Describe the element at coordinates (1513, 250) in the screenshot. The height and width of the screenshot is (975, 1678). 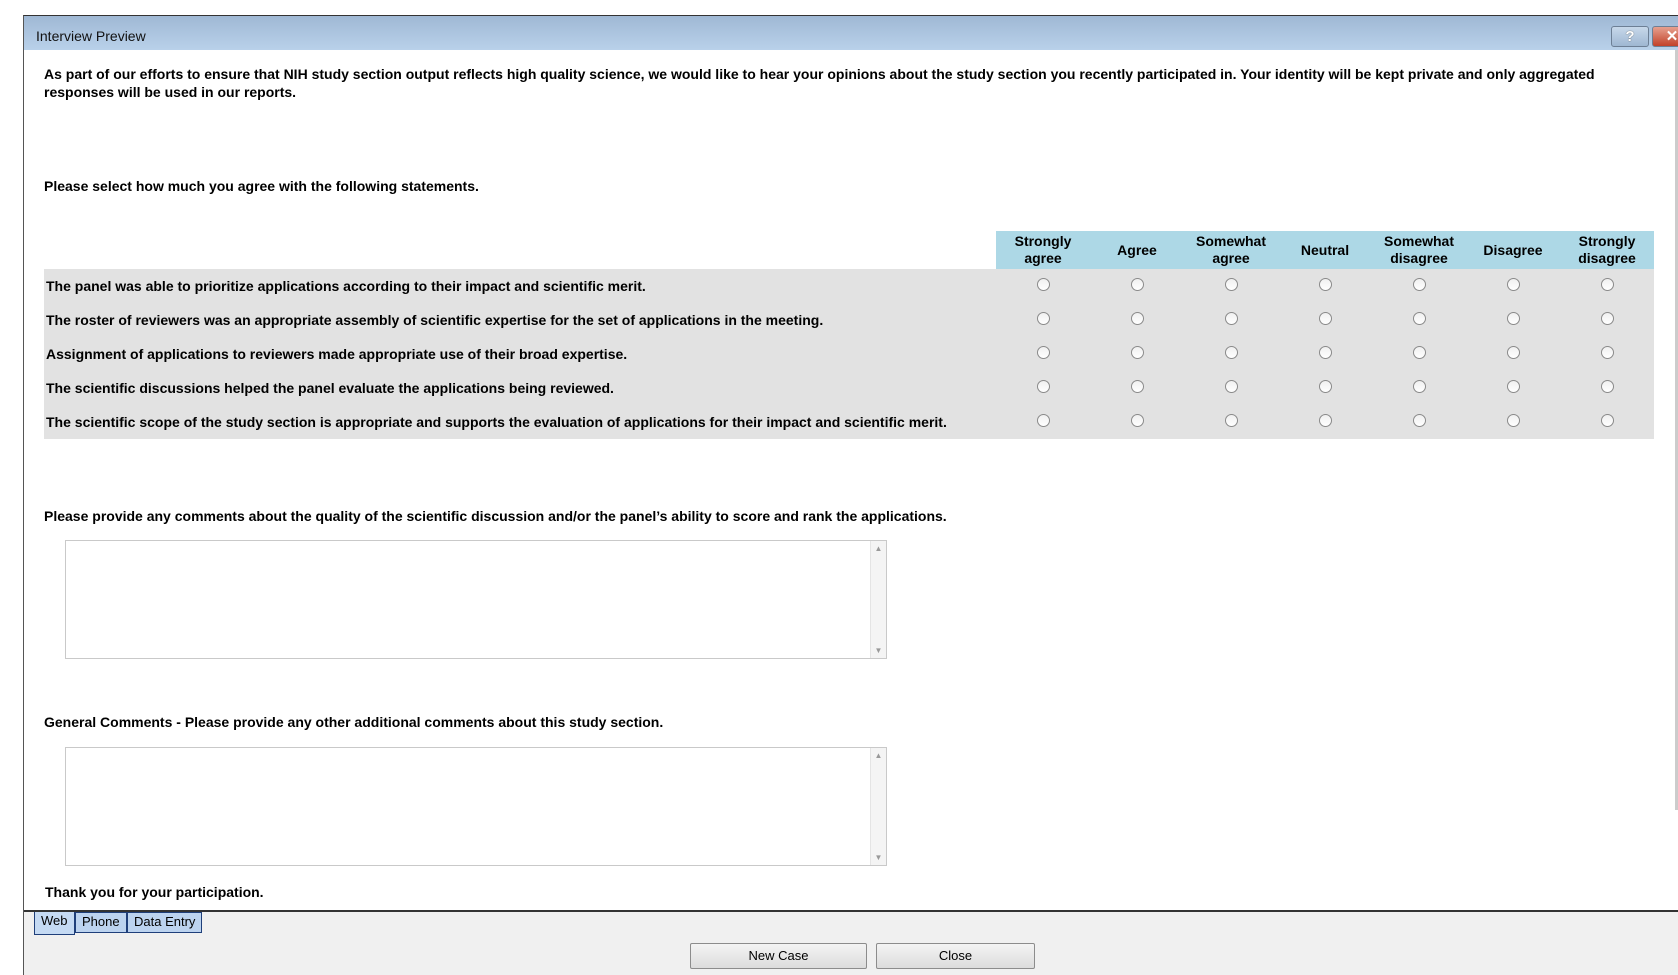
I see `column-header: Disagree` at that location.